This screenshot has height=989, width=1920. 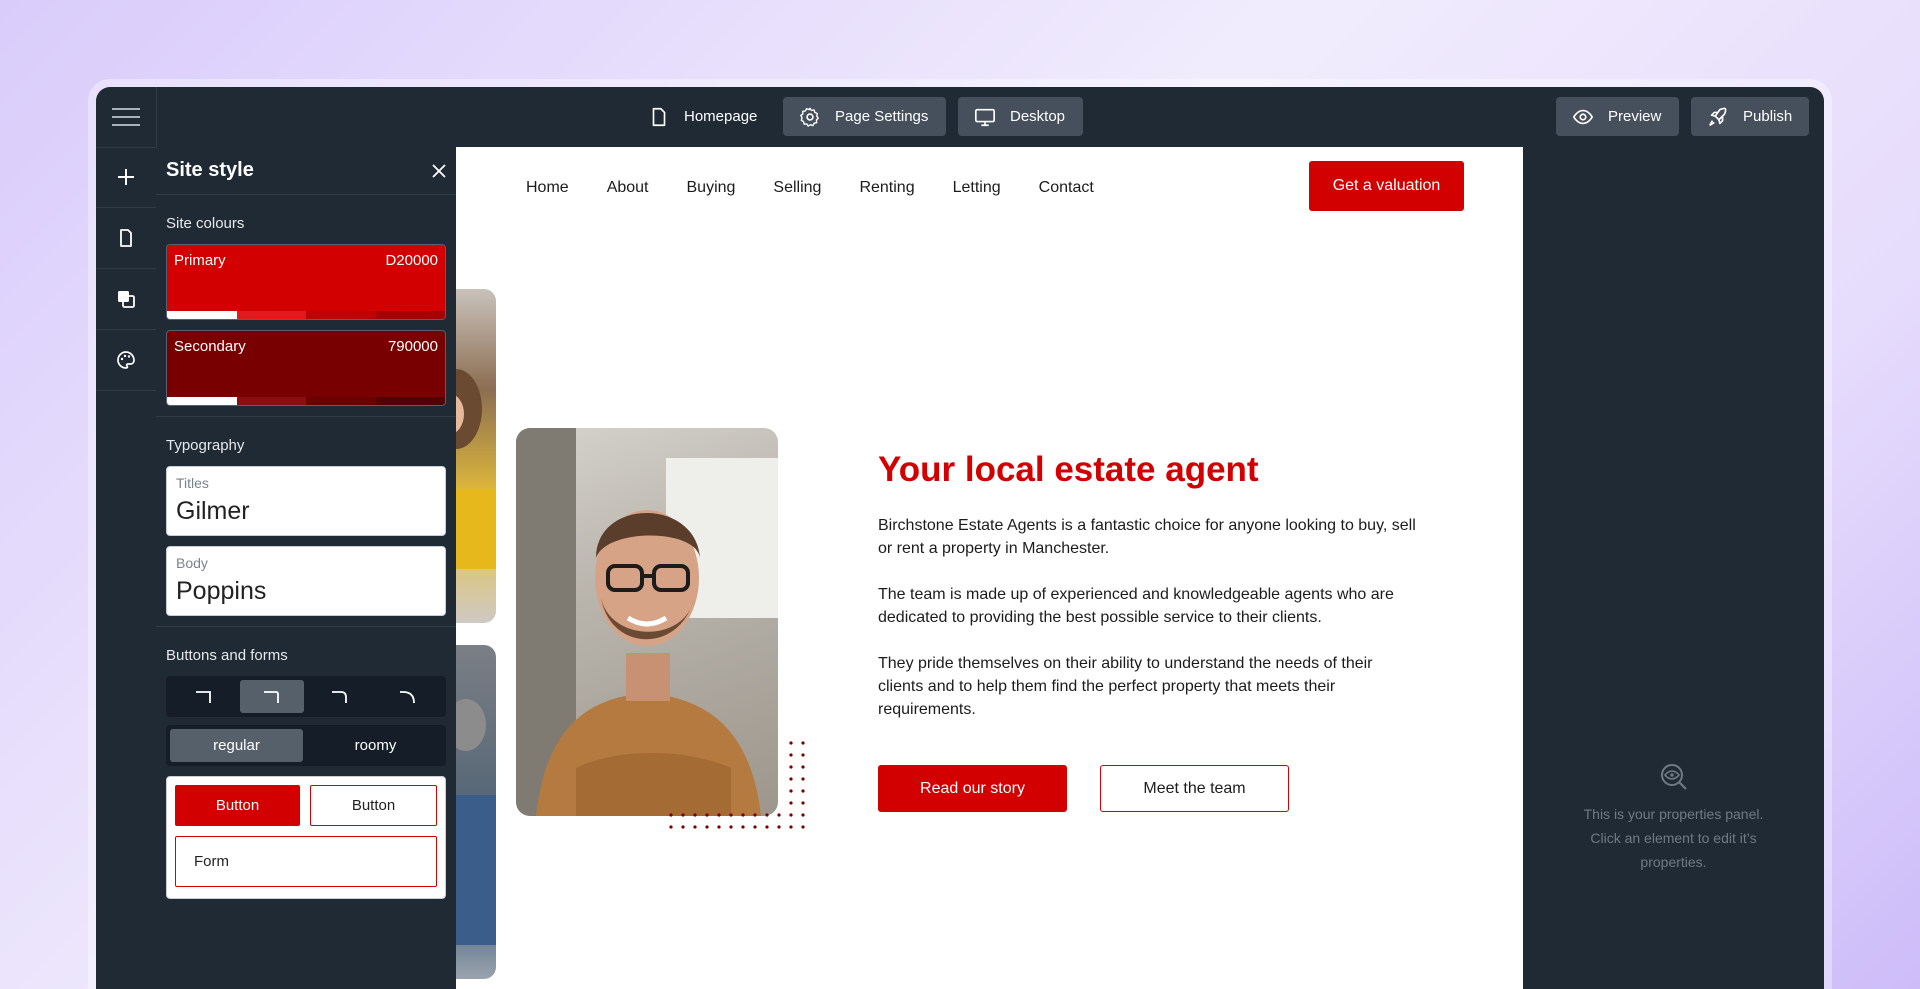 What do you see at coordinates (882, 116) in the screenshot?
I see `page-settings-label: Page Settings` at bounding box center [882, 116].